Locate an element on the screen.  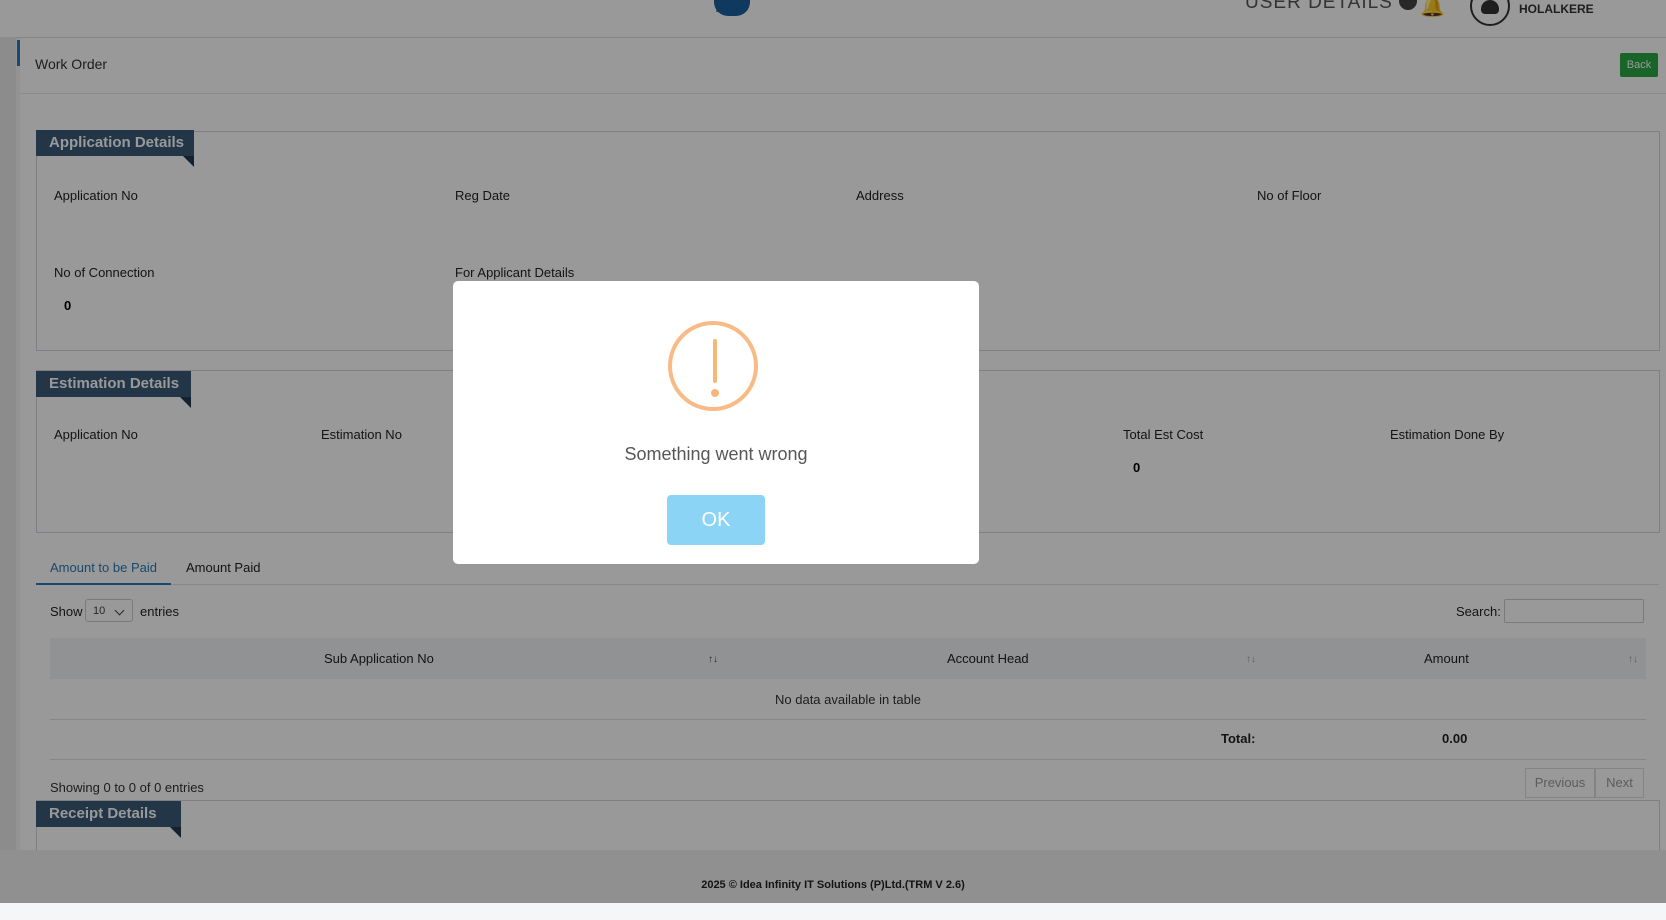
ok-button: OK is located at coordinates (716, 520).